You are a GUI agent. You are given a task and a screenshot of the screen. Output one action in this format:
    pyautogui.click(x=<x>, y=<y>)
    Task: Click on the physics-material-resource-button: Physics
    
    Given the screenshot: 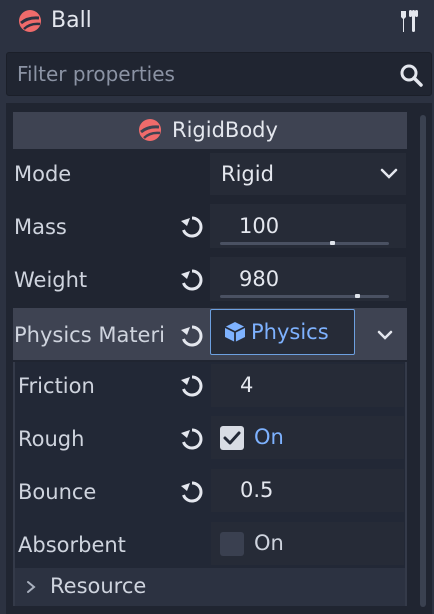 What is the action you would take?
    pyautogui.click(x=282, y=332)
    